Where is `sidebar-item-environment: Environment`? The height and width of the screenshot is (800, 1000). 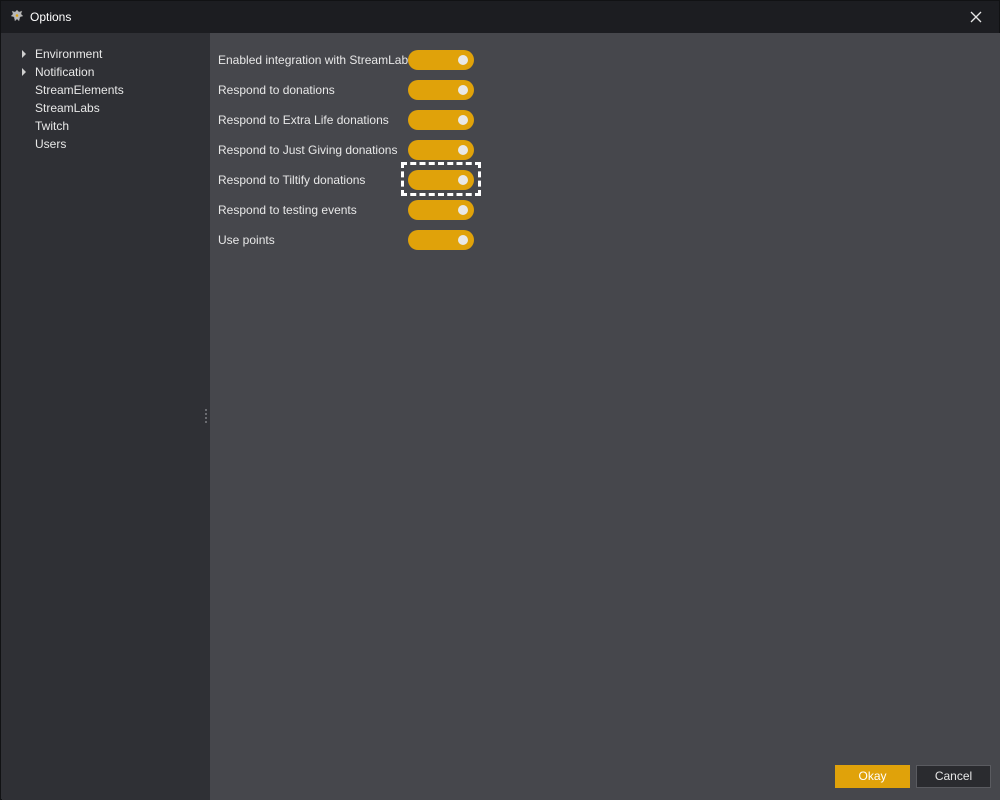
sidebar-item-environment: Environment is located at coordinates (102, 54).